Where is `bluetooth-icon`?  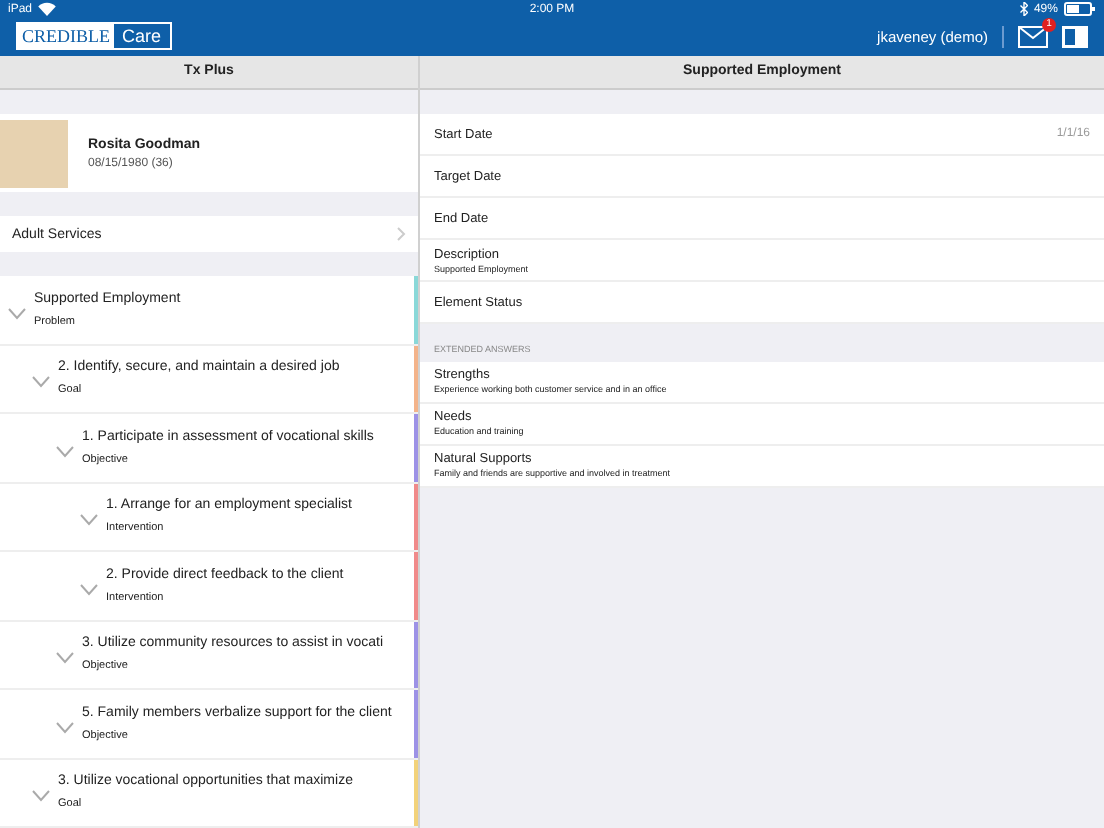 bluetooth-icon is located at coordinates (1023, 9).